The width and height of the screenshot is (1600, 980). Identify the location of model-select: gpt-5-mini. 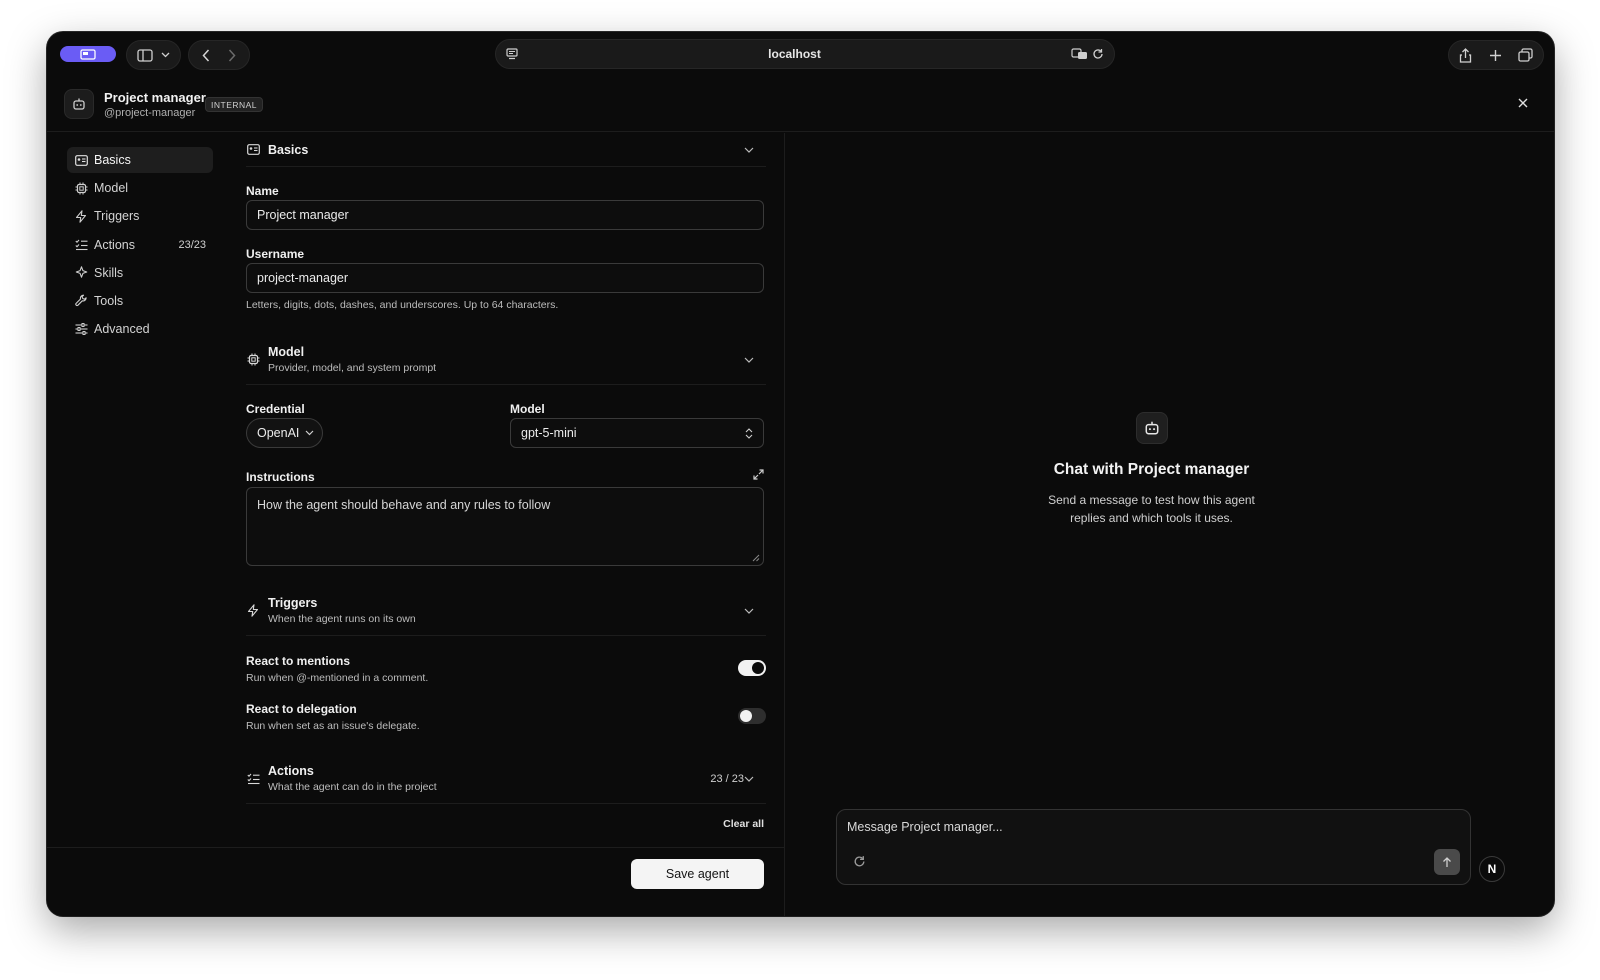
(637, 433).